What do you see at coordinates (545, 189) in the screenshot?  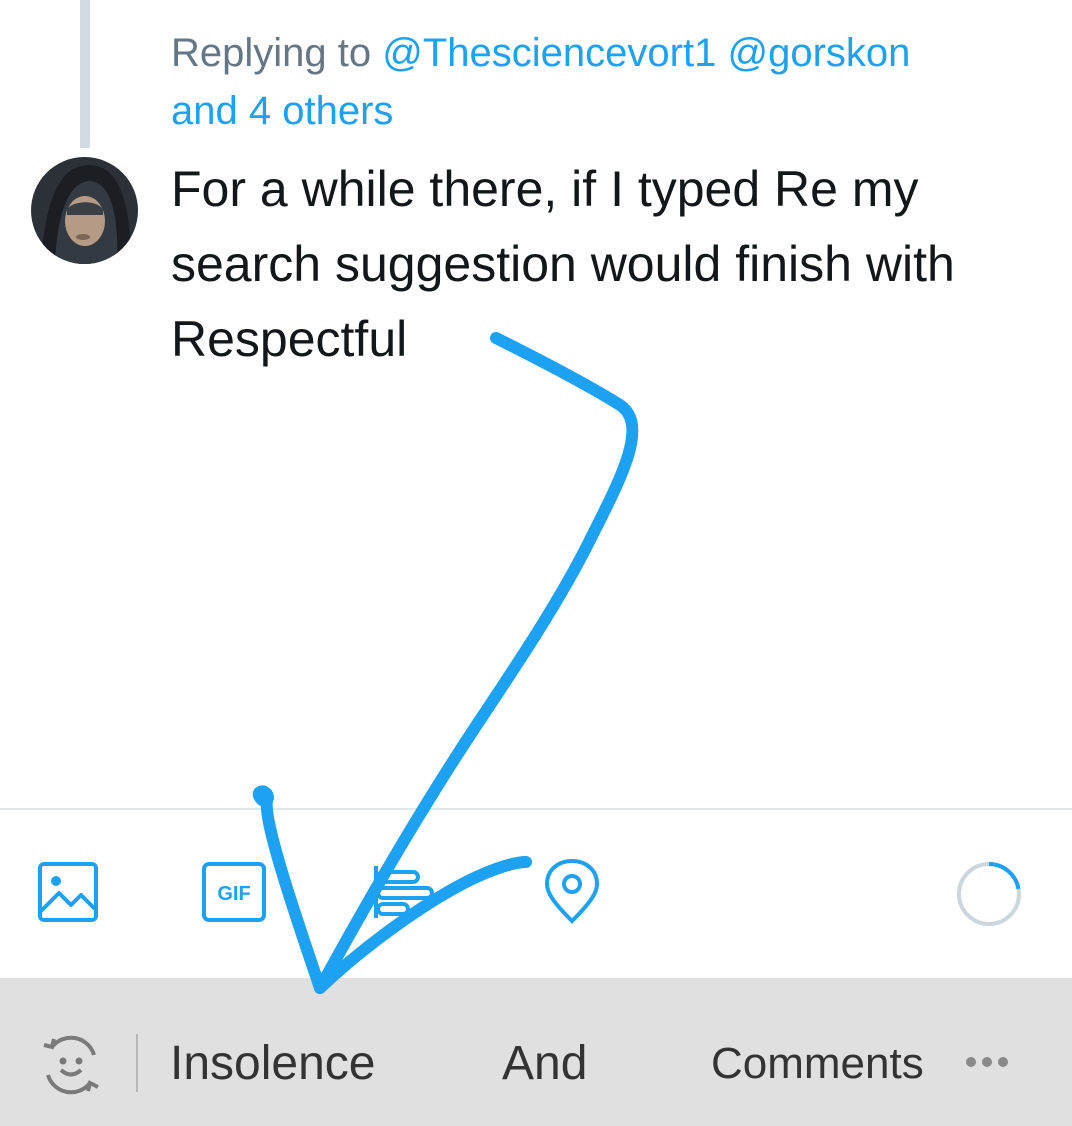 I see `tweet-text-line: For a while there, if I typed Re my` at bounding box center [545, 189].